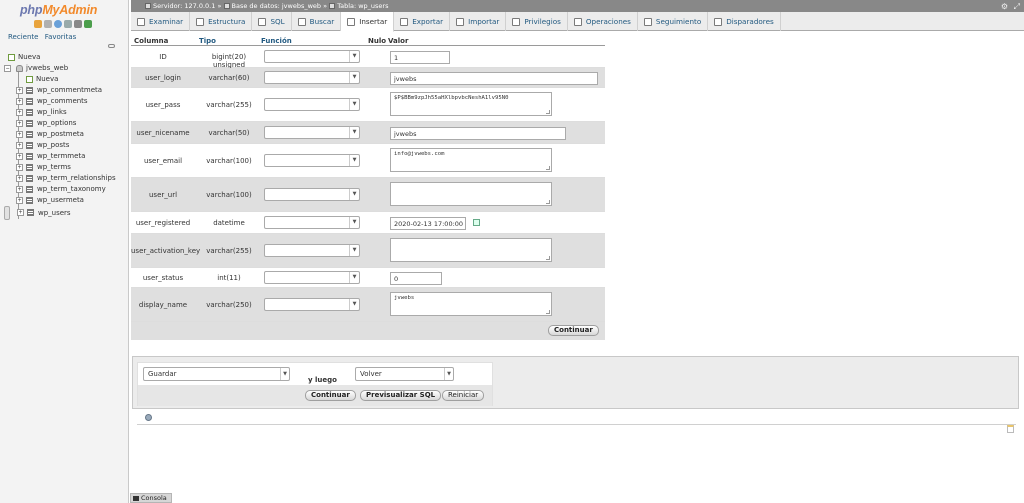 This screenshot has width=1024, height=503. What do you see at coordinates (48, 24) in the screenshot?
I see `logout-icon` at bounding box center [48, 24].